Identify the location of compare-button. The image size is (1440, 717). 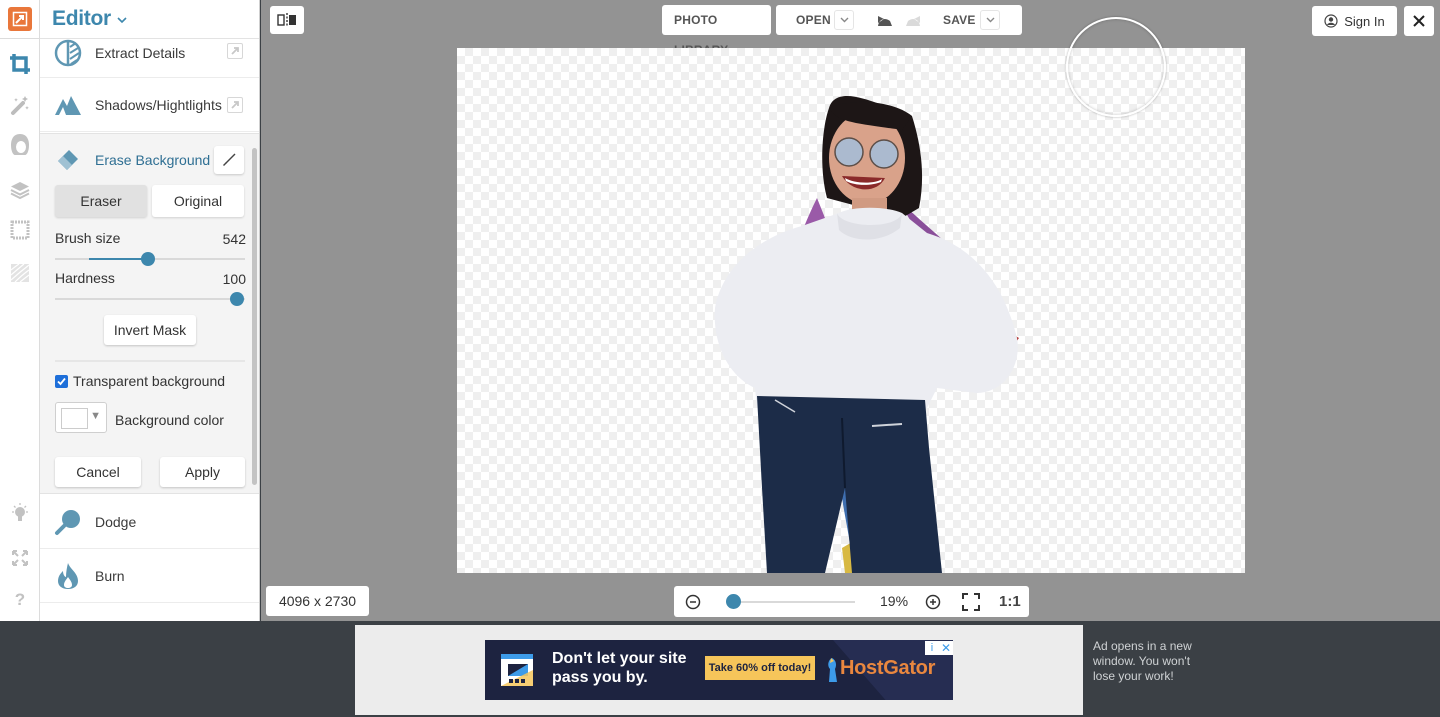
(287, 20).